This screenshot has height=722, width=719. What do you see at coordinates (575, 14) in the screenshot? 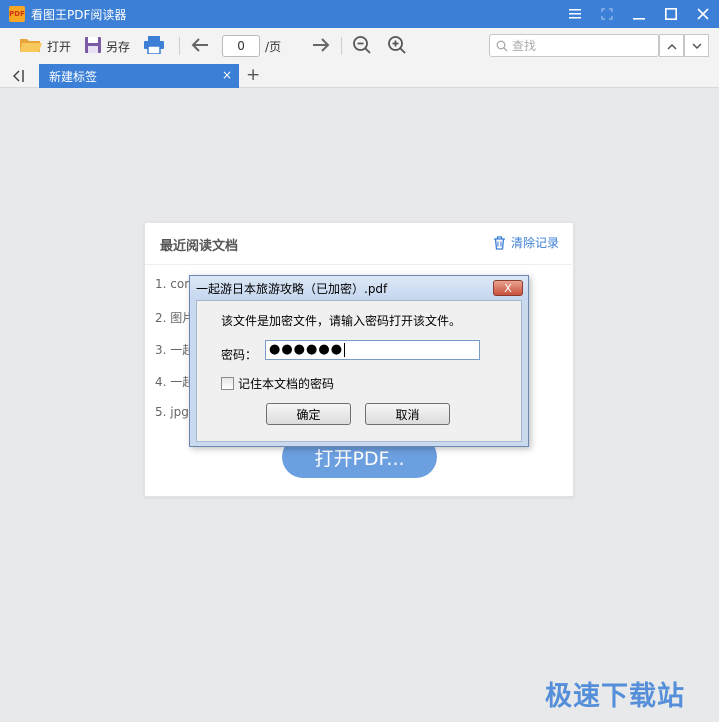
I see `menu-icon` at bounding box center [575, 14].